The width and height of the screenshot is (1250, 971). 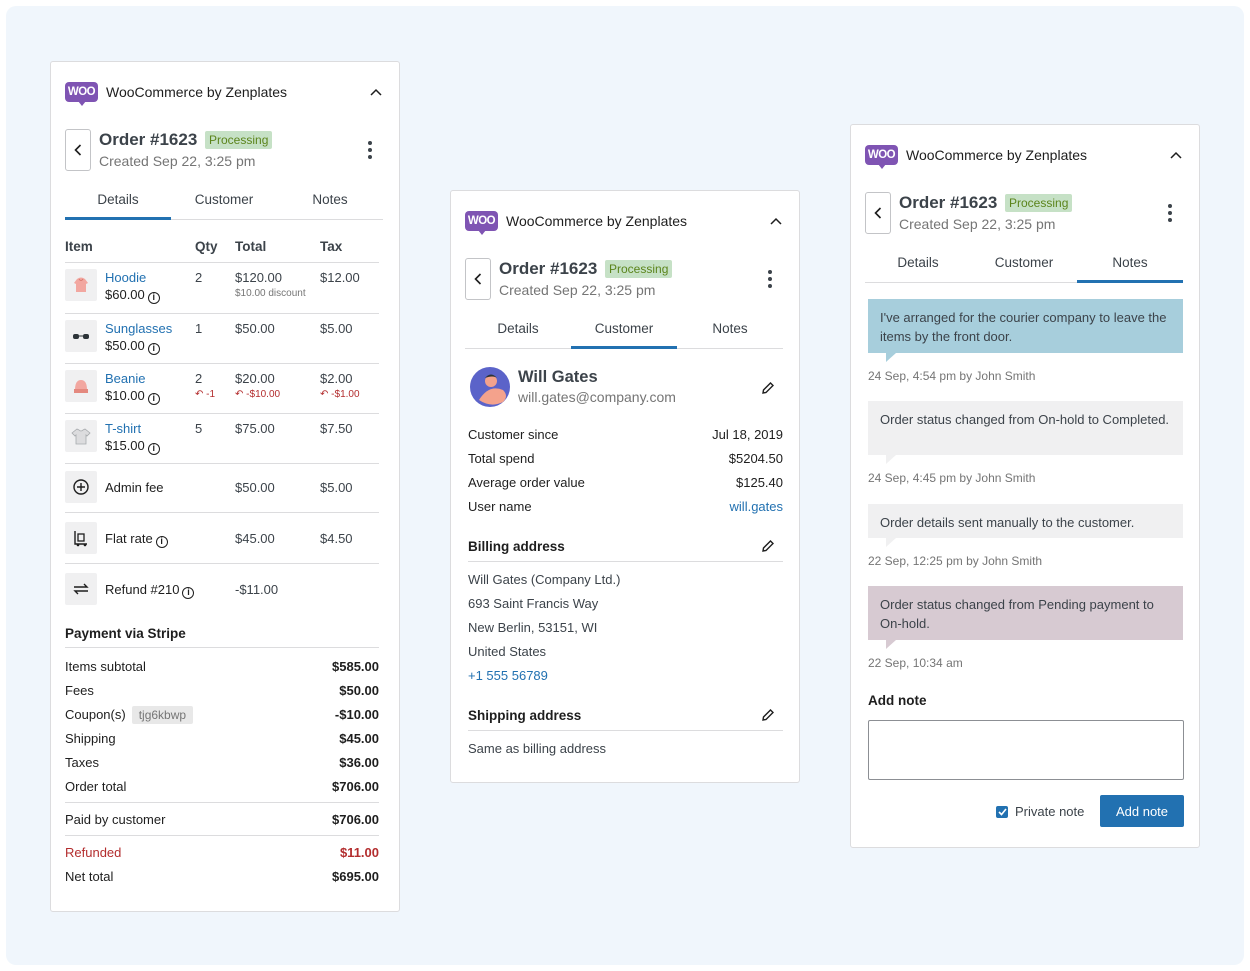 I want to click on item-total: $50.00, so click(x=255, y=328).